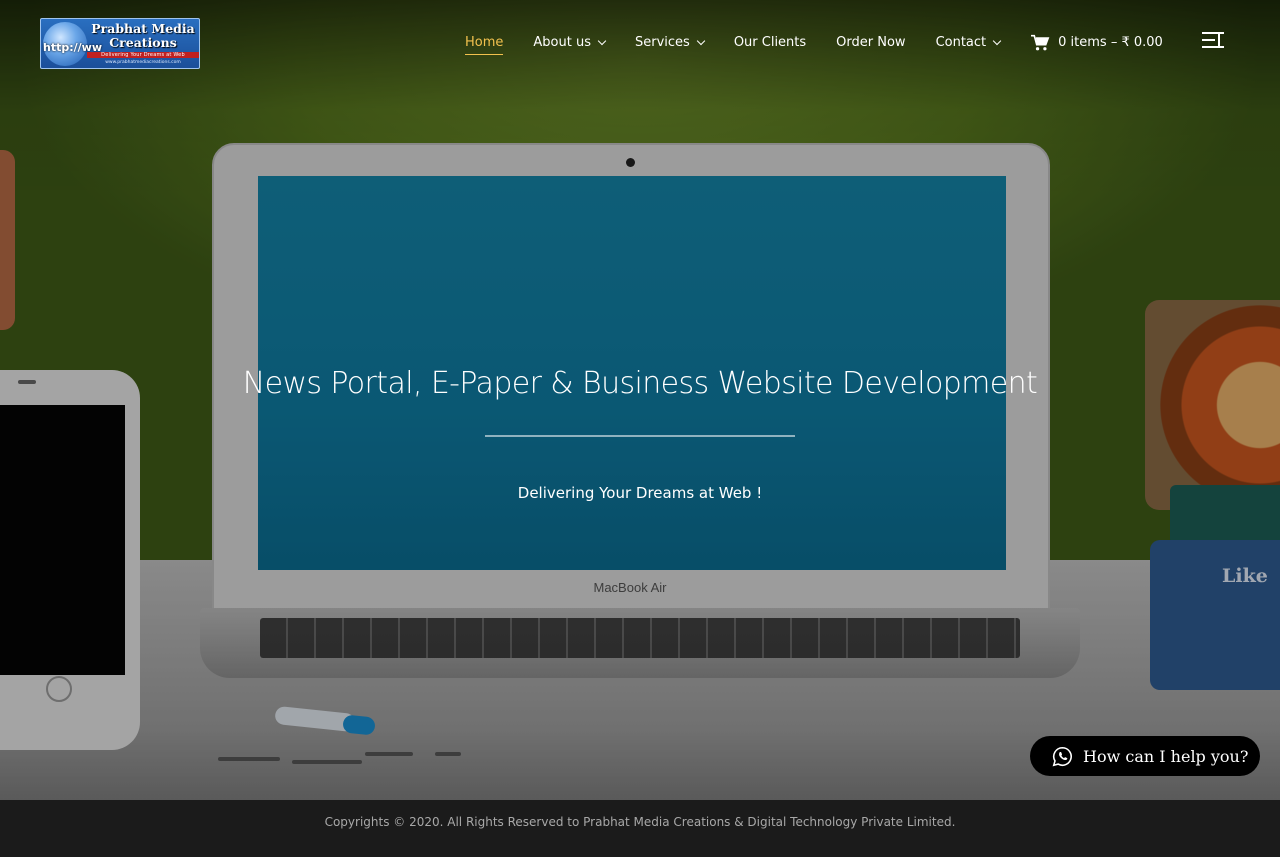 This screenshot has width=1280, height=857. Describe the element at coordinates (7, 240) in the screenshot. I see `decorative-object` at that location.